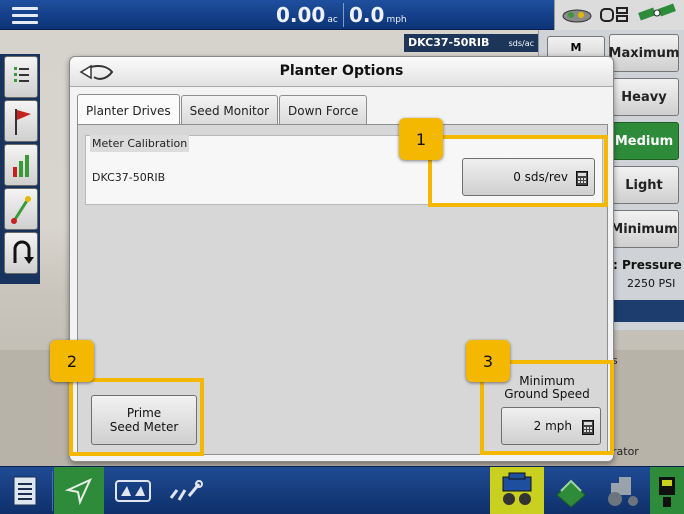  Describe the element at coordinates (332, 20) in the screenshot. I see `area-unit: ac` at that location.